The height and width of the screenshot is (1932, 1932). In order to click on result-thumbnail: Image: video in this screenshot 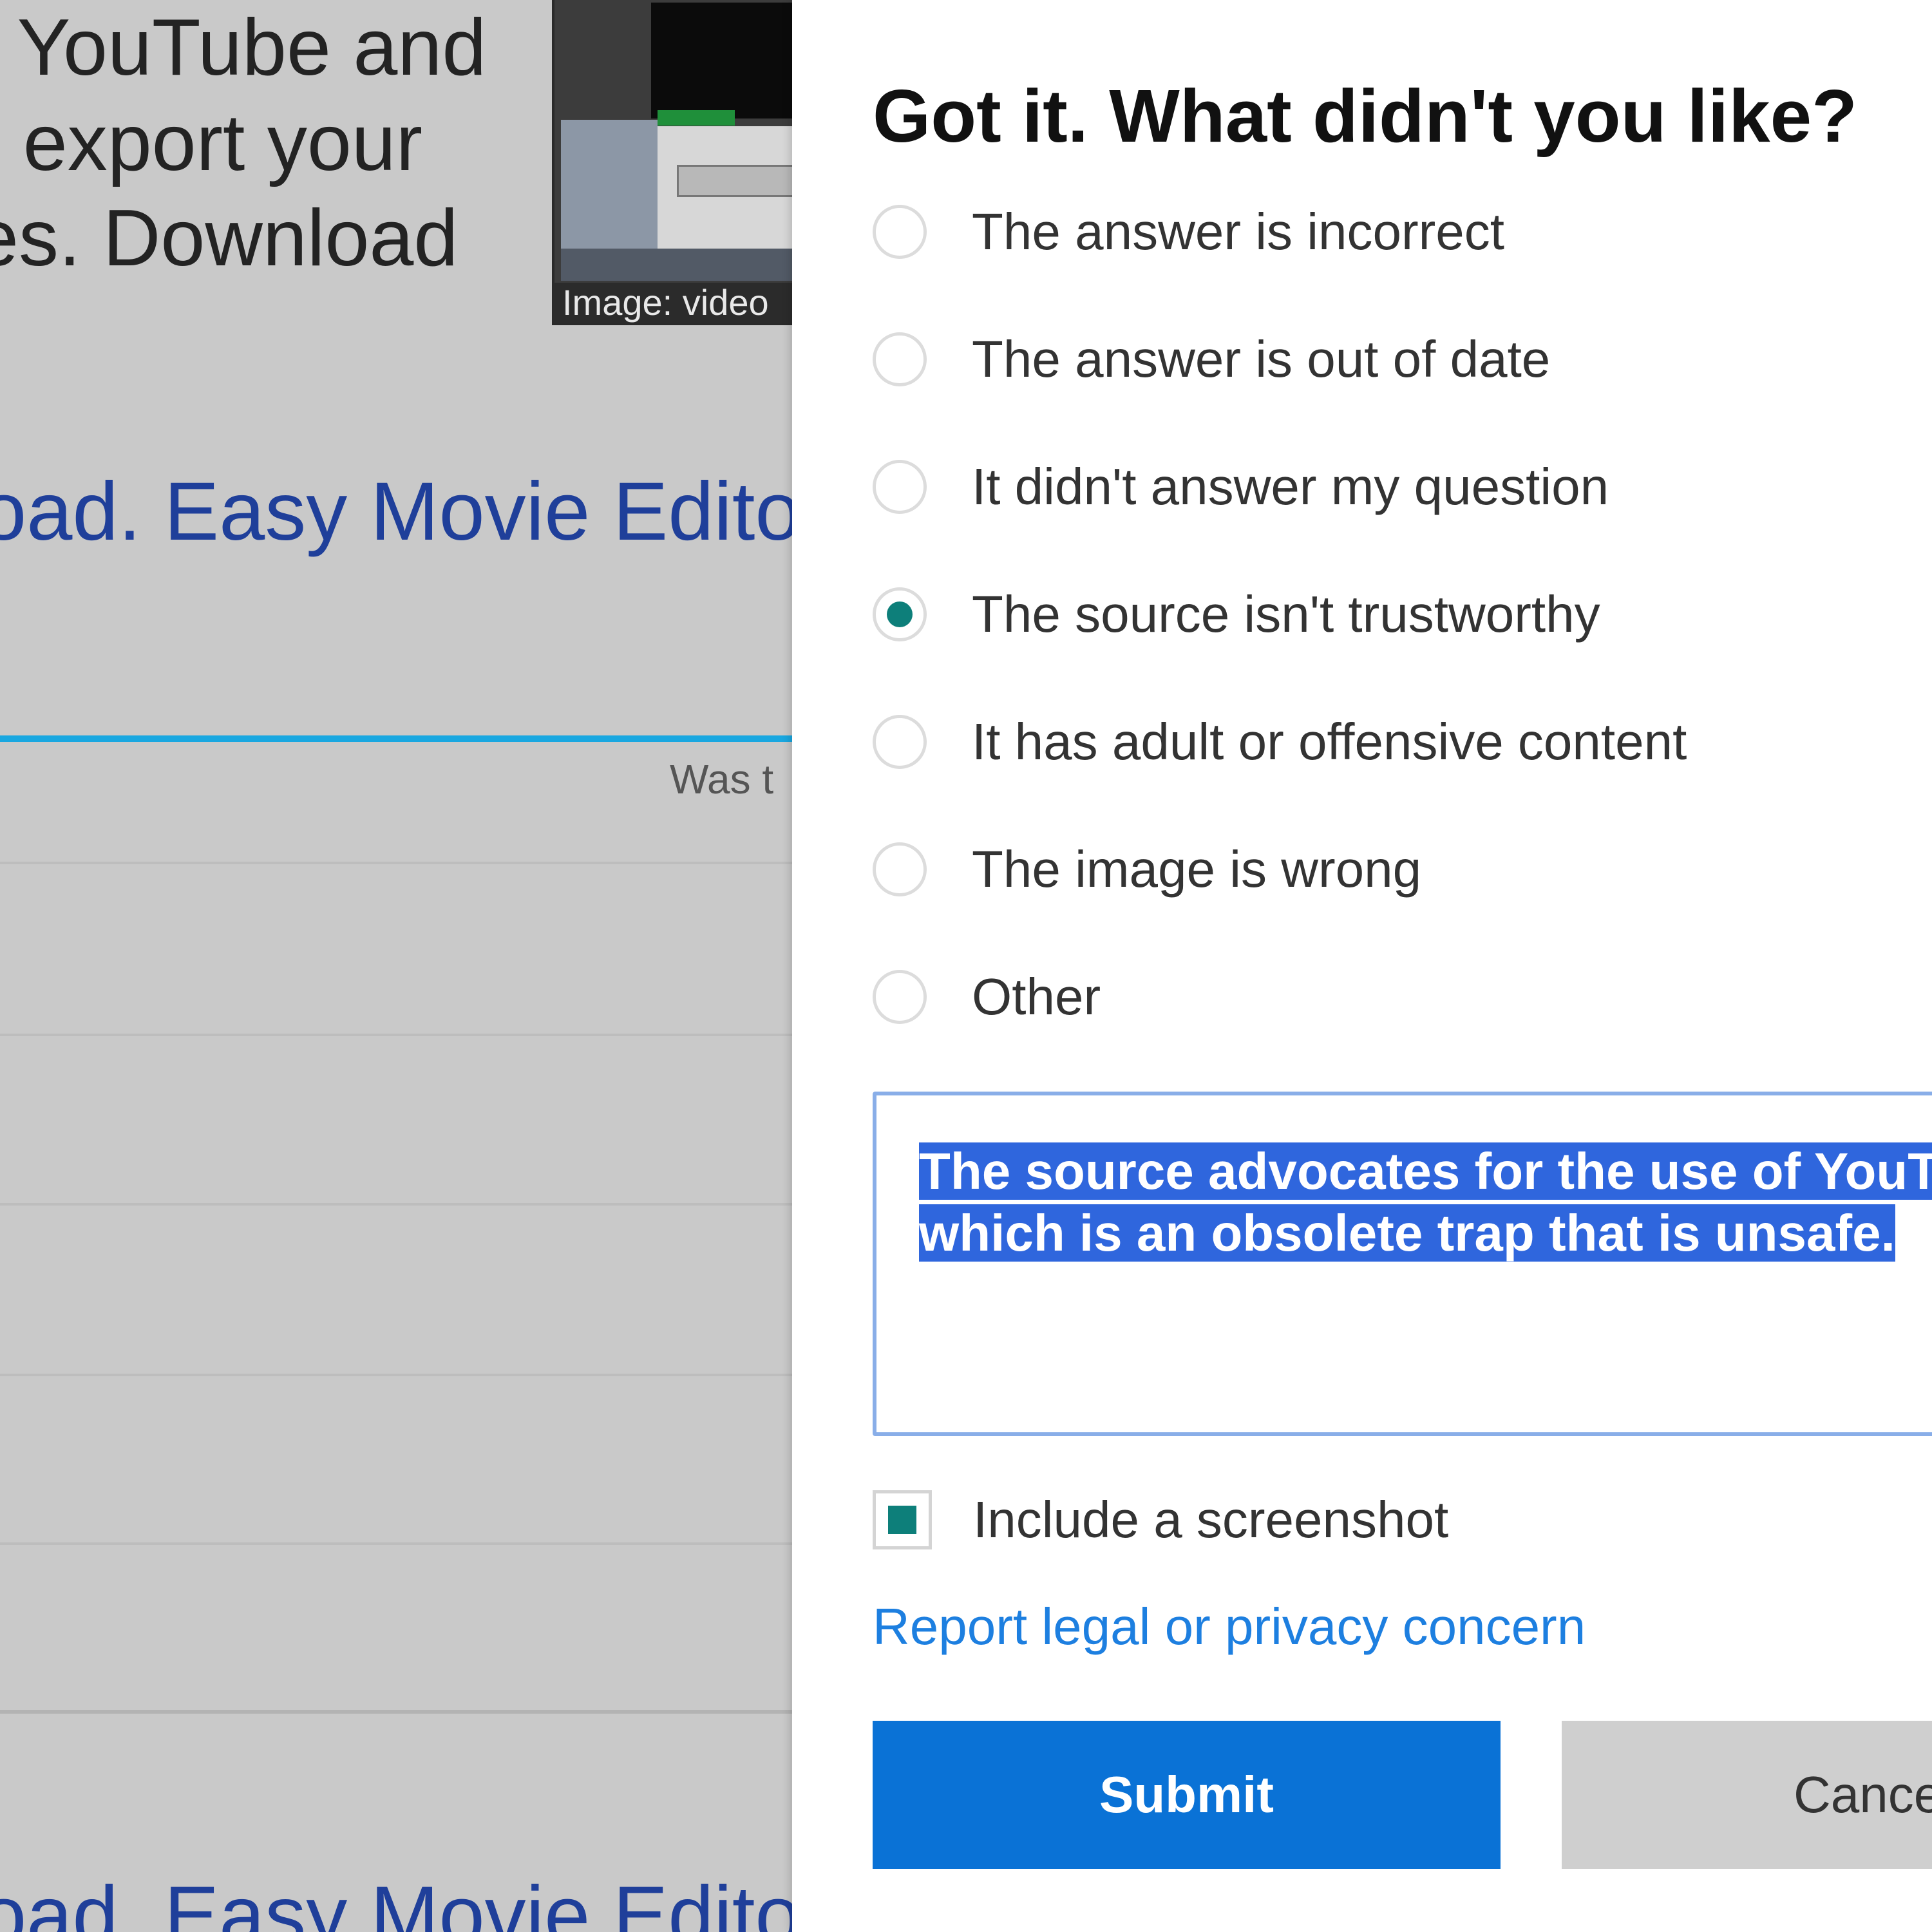, I will do `click(672, 163)`.